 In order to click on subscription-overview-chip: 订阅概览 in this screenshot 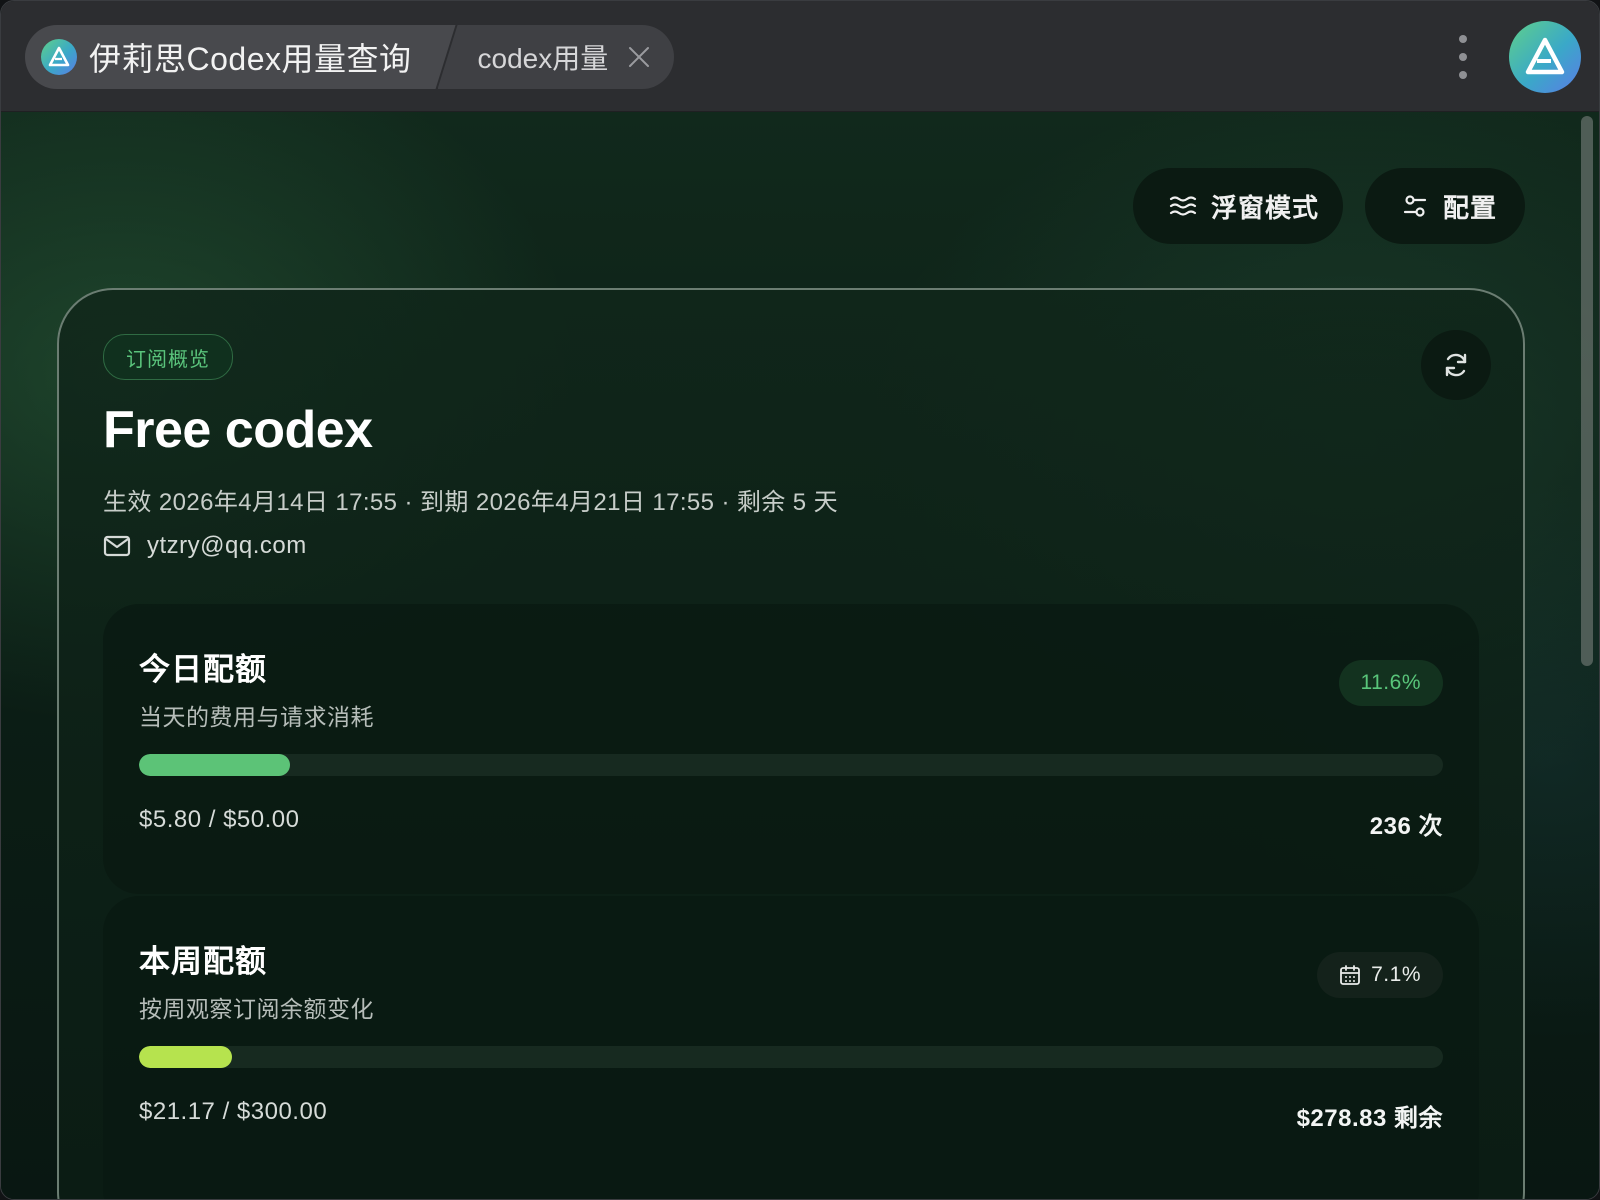, I will do `click(168, 357)`.